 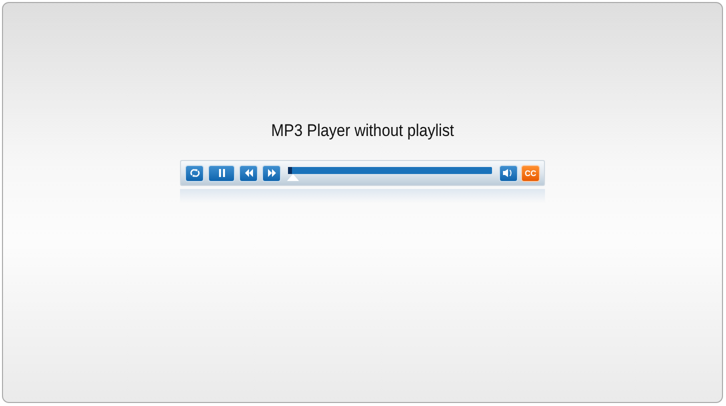 I want to click on repeat-icon, so click(x=195, y=173).